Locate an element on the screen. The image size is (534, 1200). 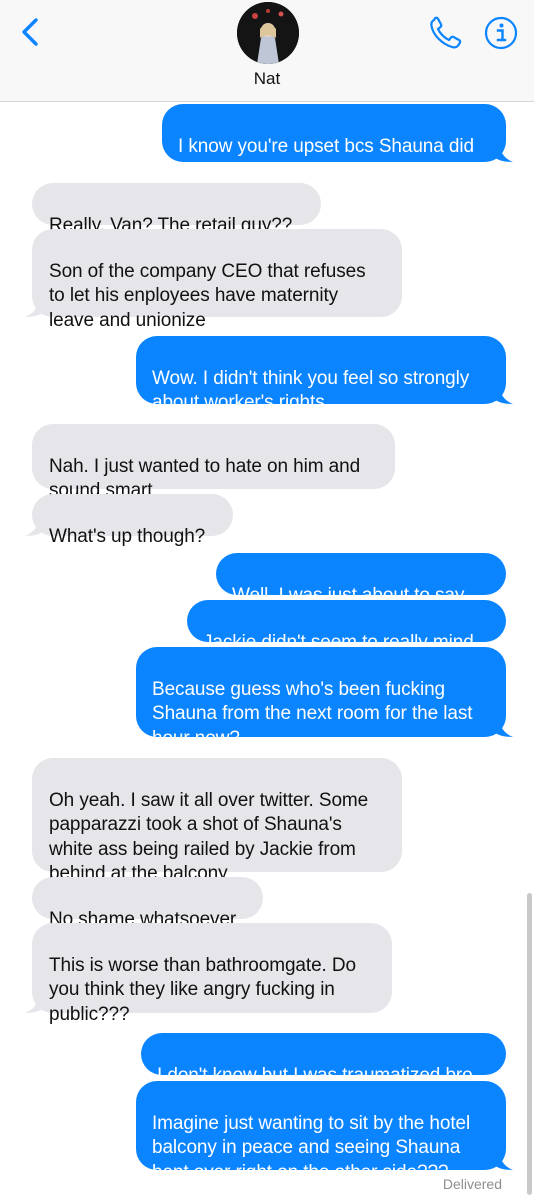
chevron-left-icon is located at coordinates (30, 32).